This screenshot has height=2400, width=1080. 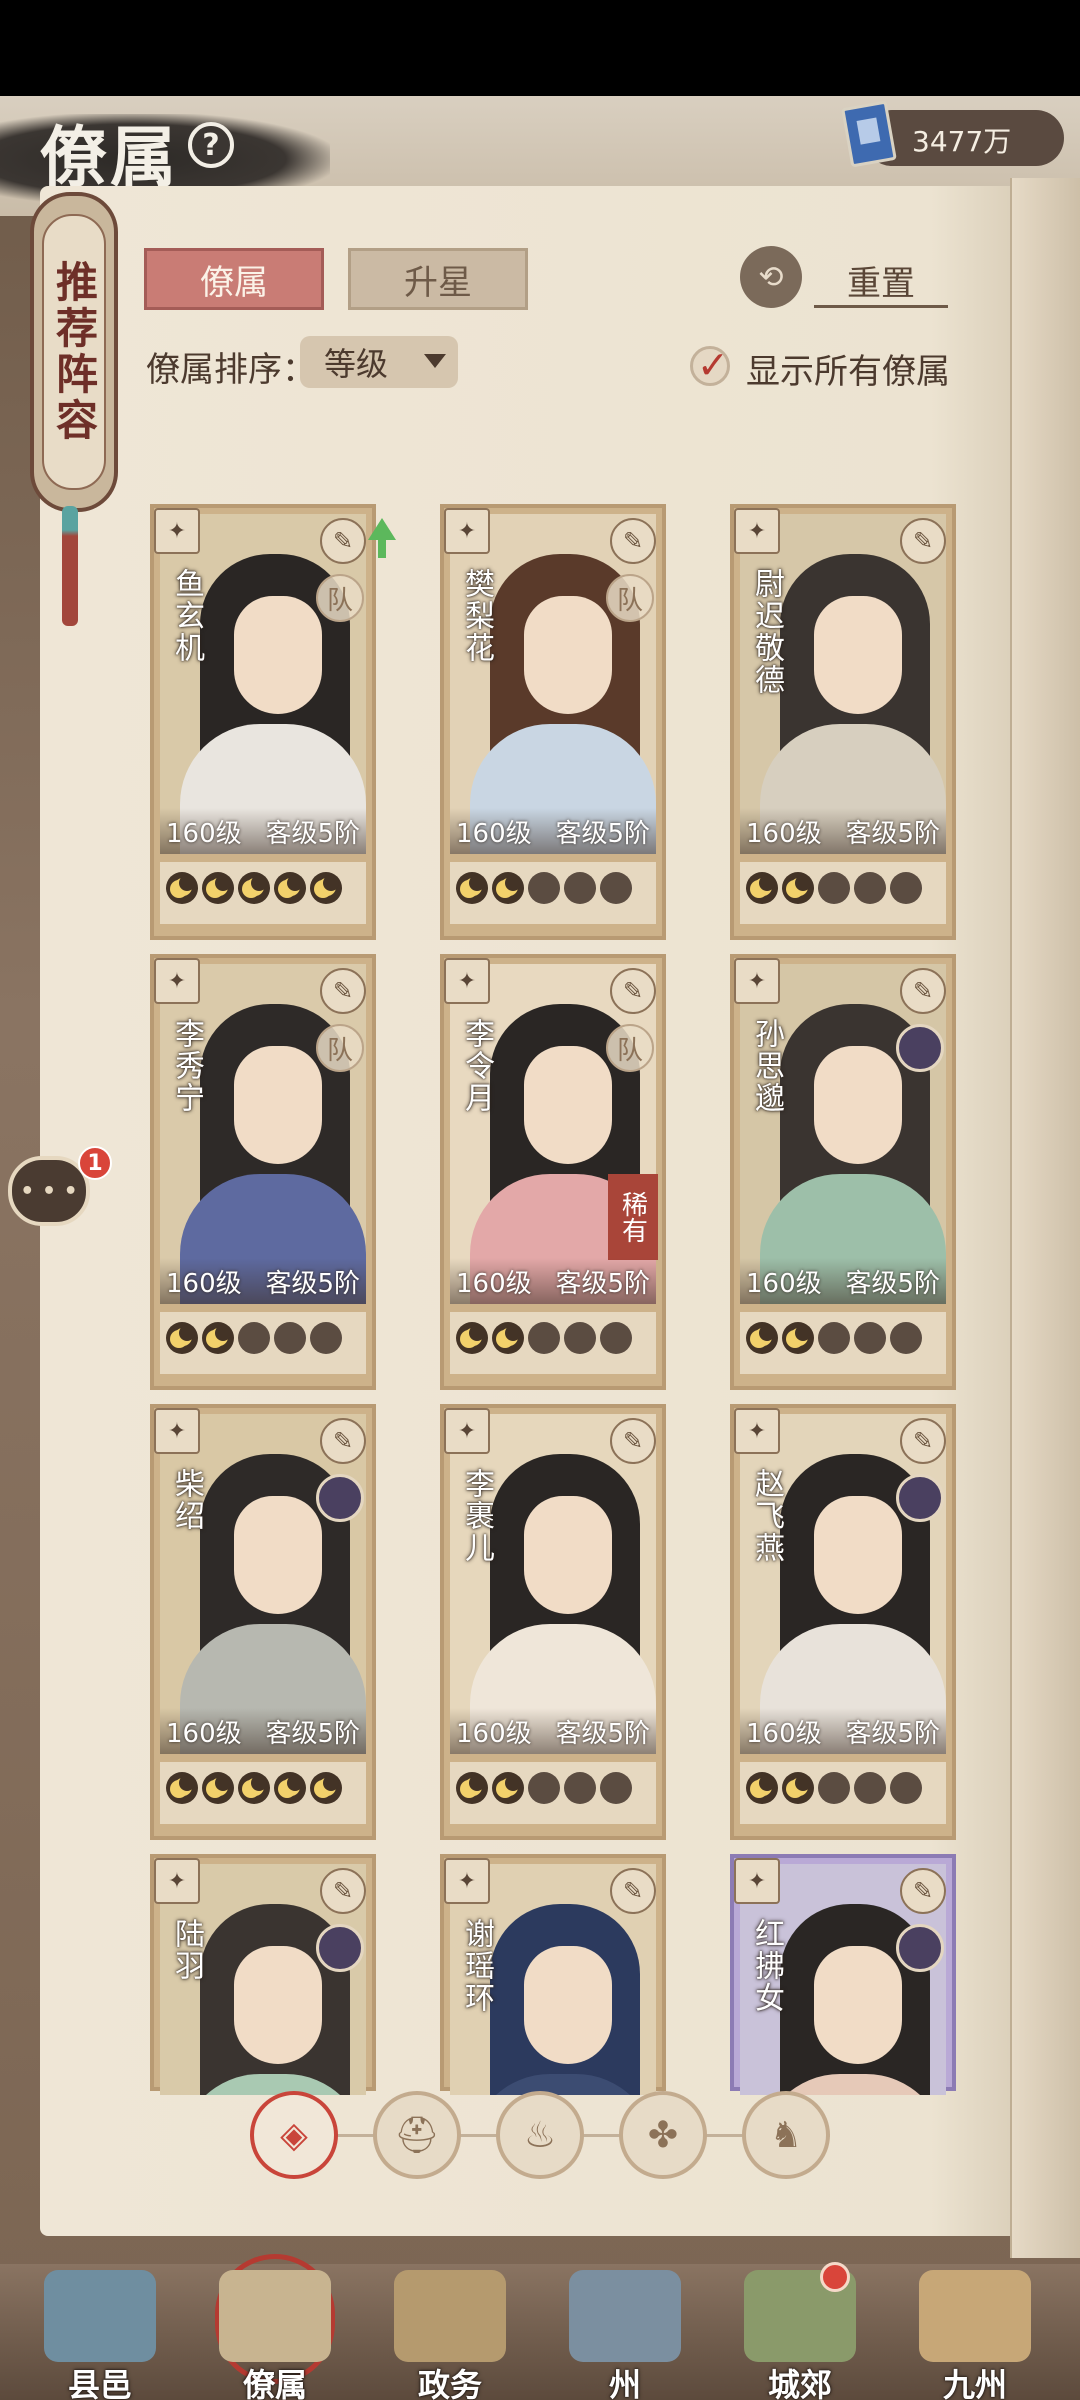 What do you see at coordinates (540, 2135) in the screenshot?
I see `gourd-icon: ♨` at bounding box center [540, 2135].